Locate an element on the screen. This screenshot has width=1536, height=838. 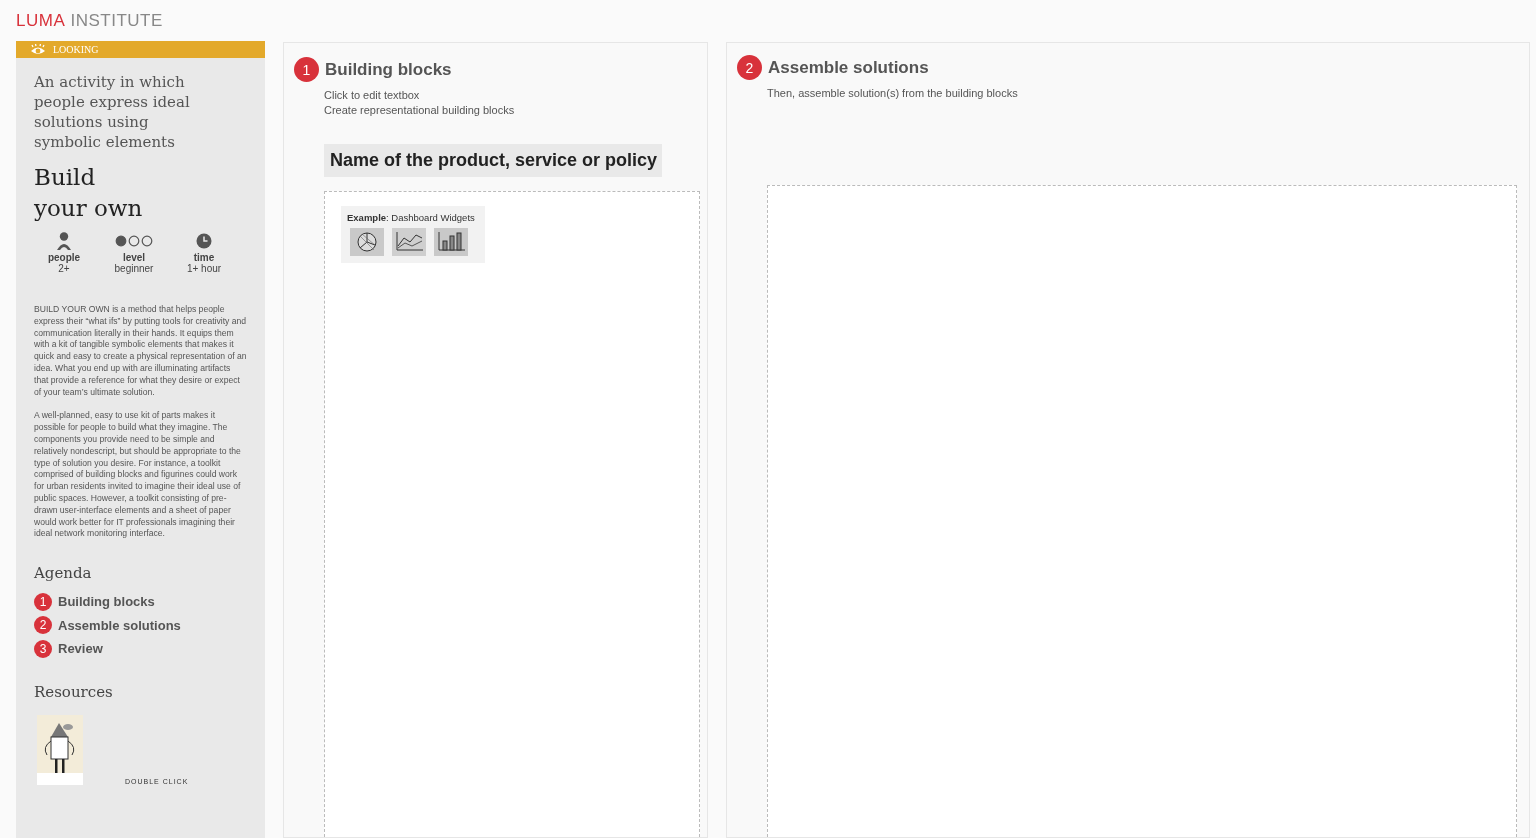
agenda-item: Review is located at coordinates (80, 649).